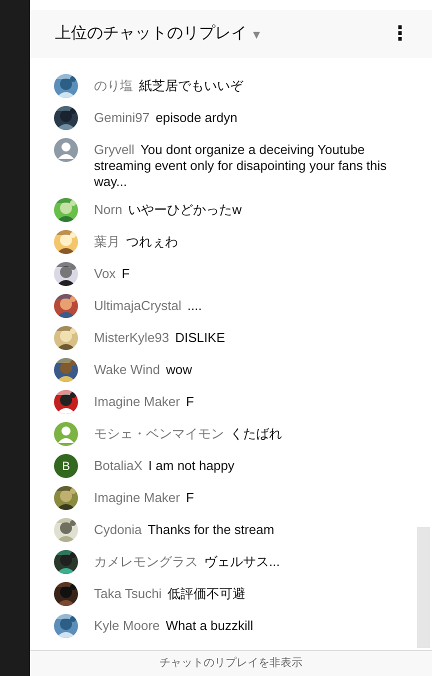  Describe the element at coordinates (146, 561) in the screenshot. I see `author-name: カメレモングラス` at that location.